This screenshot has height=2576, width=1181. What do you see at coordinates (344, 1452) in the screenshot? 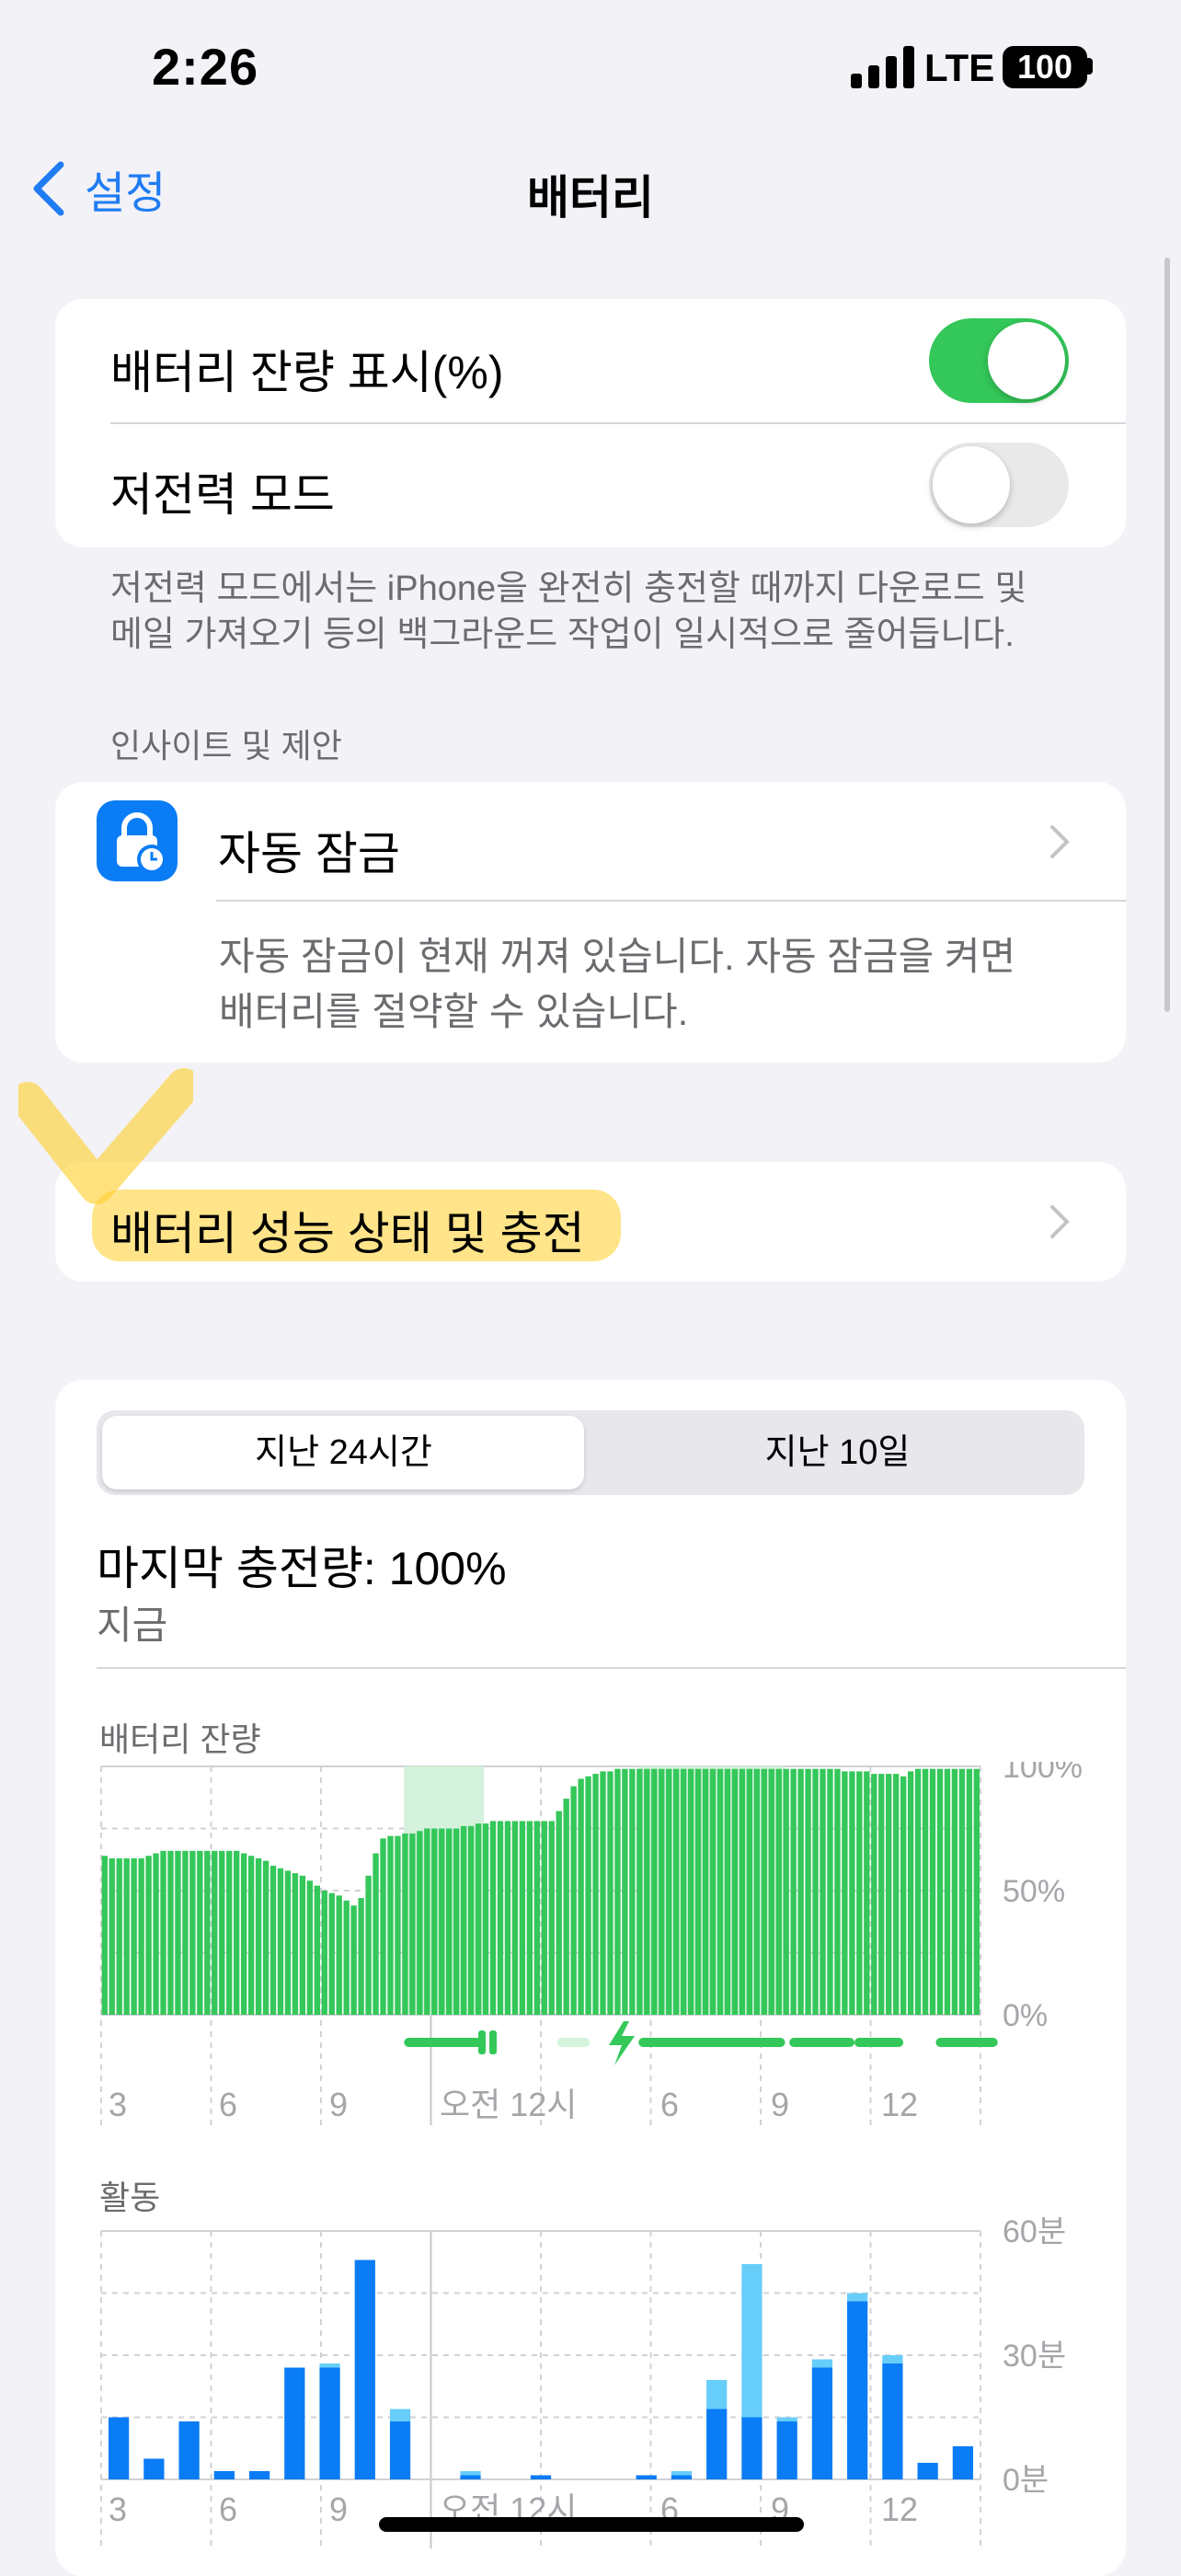
I see `tab-last-24-hours: 지난 24시간` at bounding box center [344, 1452].